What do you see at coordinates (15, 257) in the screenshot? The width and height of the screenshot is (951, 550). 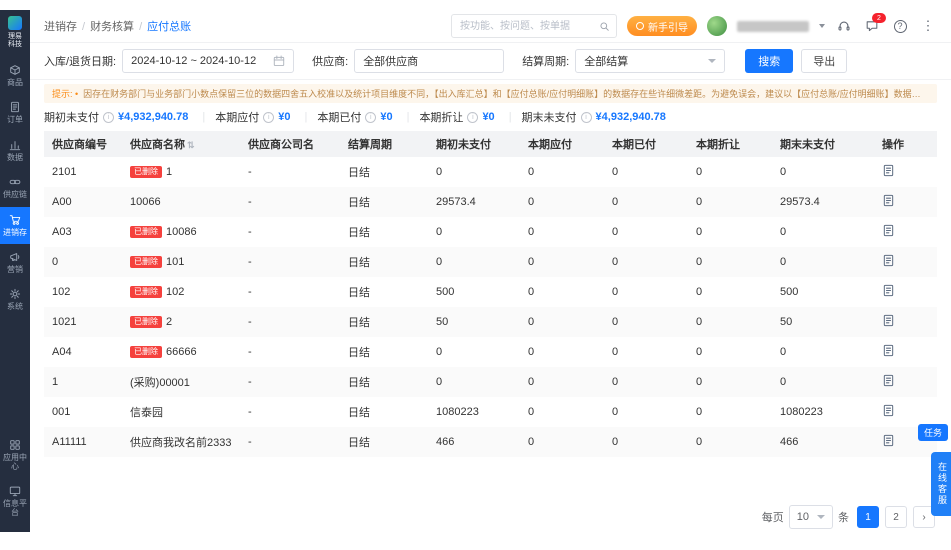 I see `marketing-icon` at bounding box center [15, 257].